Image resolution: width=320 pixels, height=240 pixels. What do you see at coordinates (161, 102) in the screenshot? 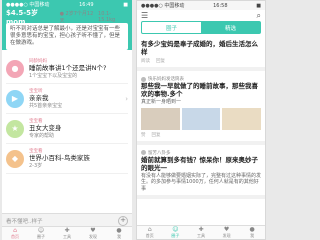
I see `post-body: 真正新一身晒到一` at bounding box center [161, 102].